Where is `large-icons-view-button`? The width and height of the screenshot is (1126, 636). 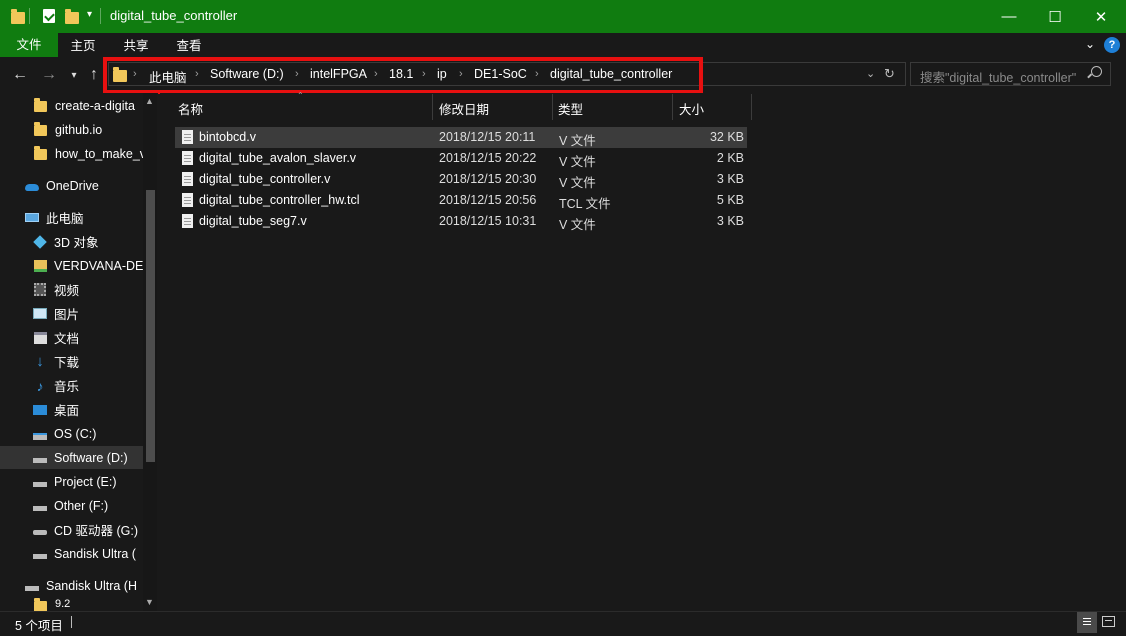
large-icons-view-button is located at coordinates (1108, 621).